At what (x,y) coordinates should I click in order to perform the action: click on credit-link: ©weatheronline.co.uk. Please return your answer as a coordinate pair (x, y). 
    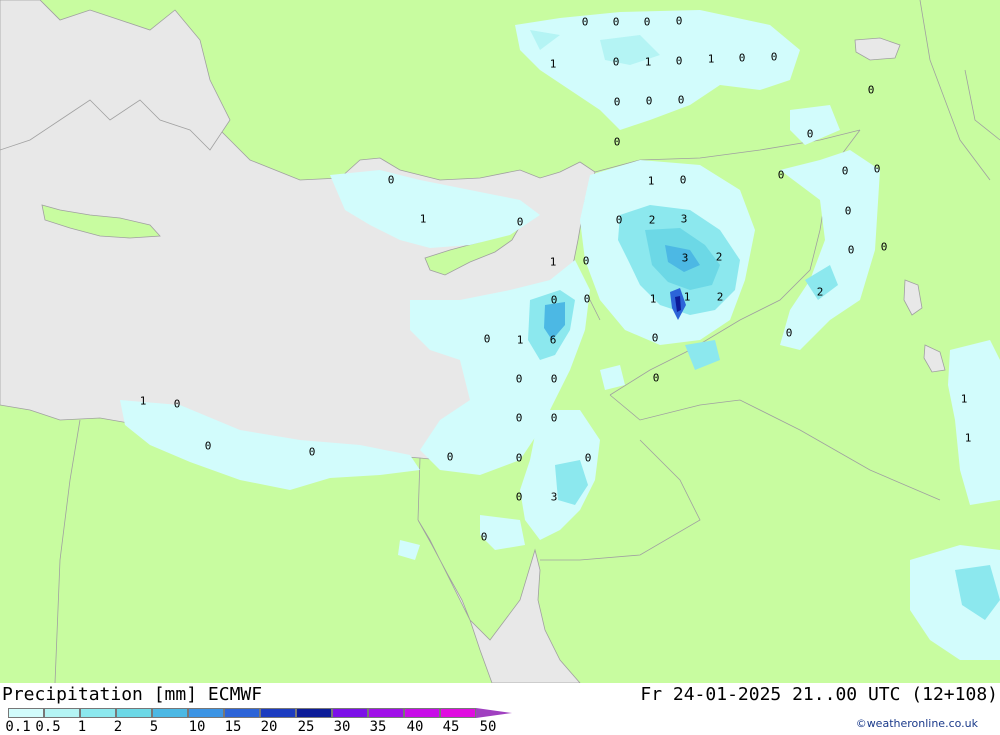
    Looking at the image, I should click on (917, 723).